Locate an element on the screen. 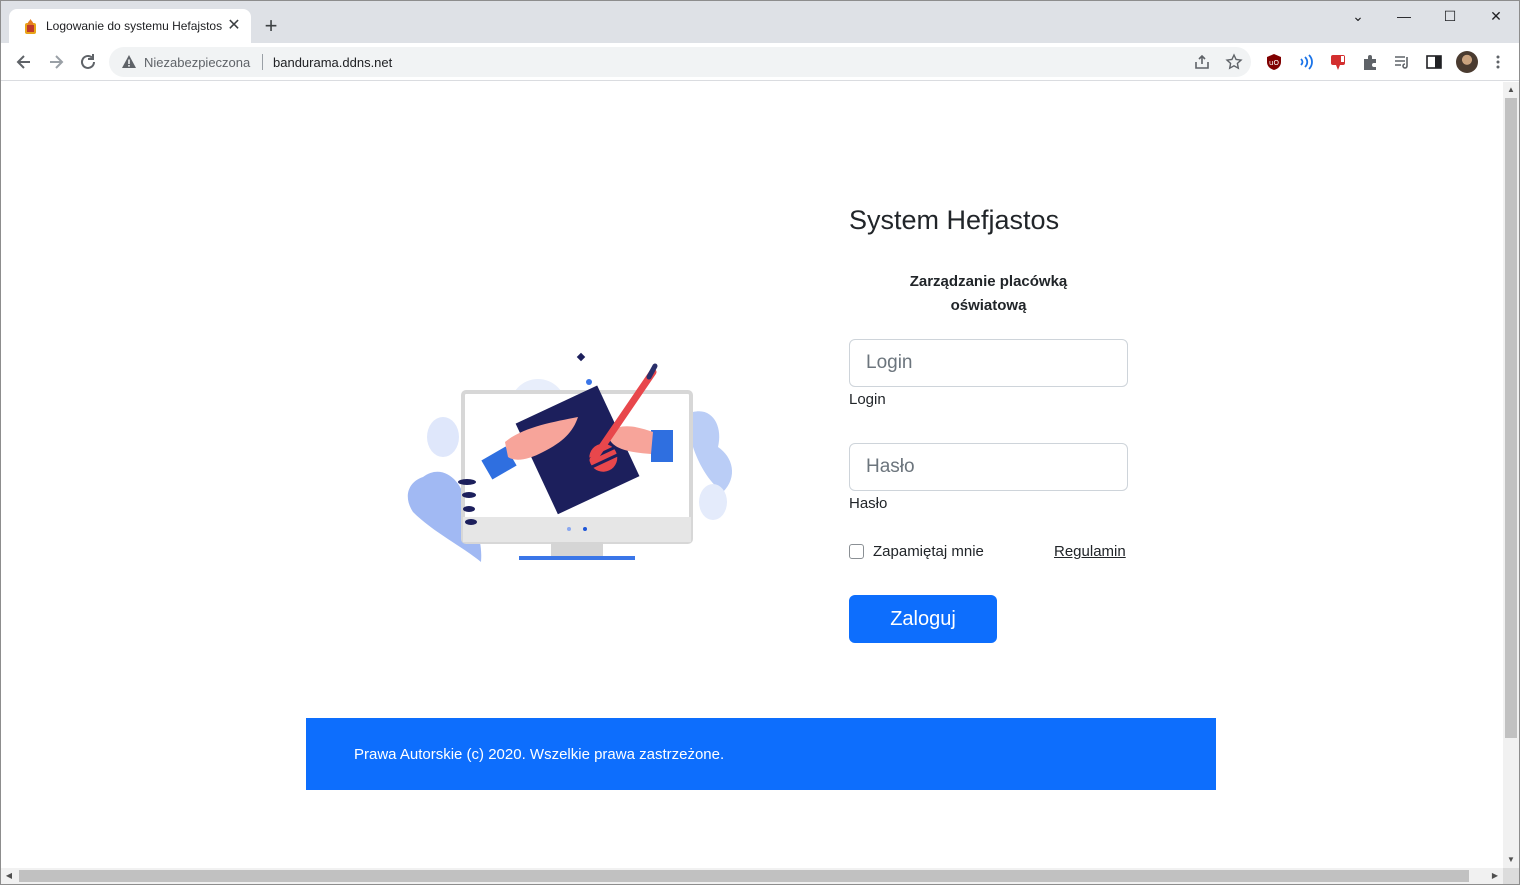 Image resolution: width=1520 pixels, height=885 pixels. profile-avatar is located at coordinates (1467, 62).